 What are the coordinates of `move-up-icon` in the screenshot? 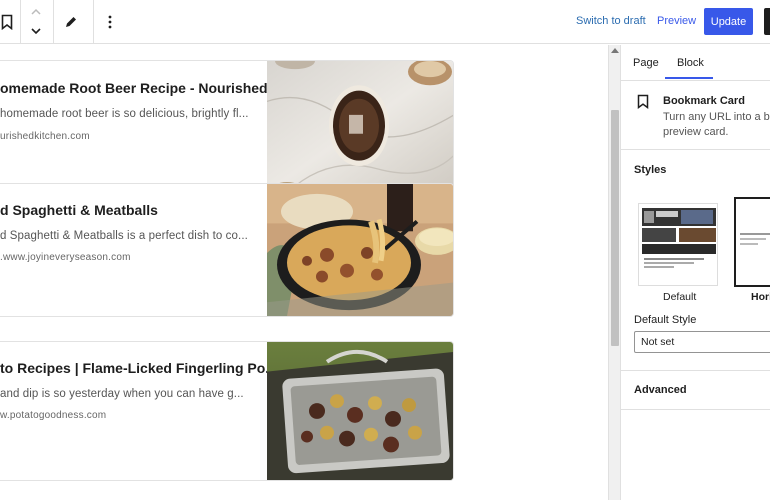 It's located at (36, 12).